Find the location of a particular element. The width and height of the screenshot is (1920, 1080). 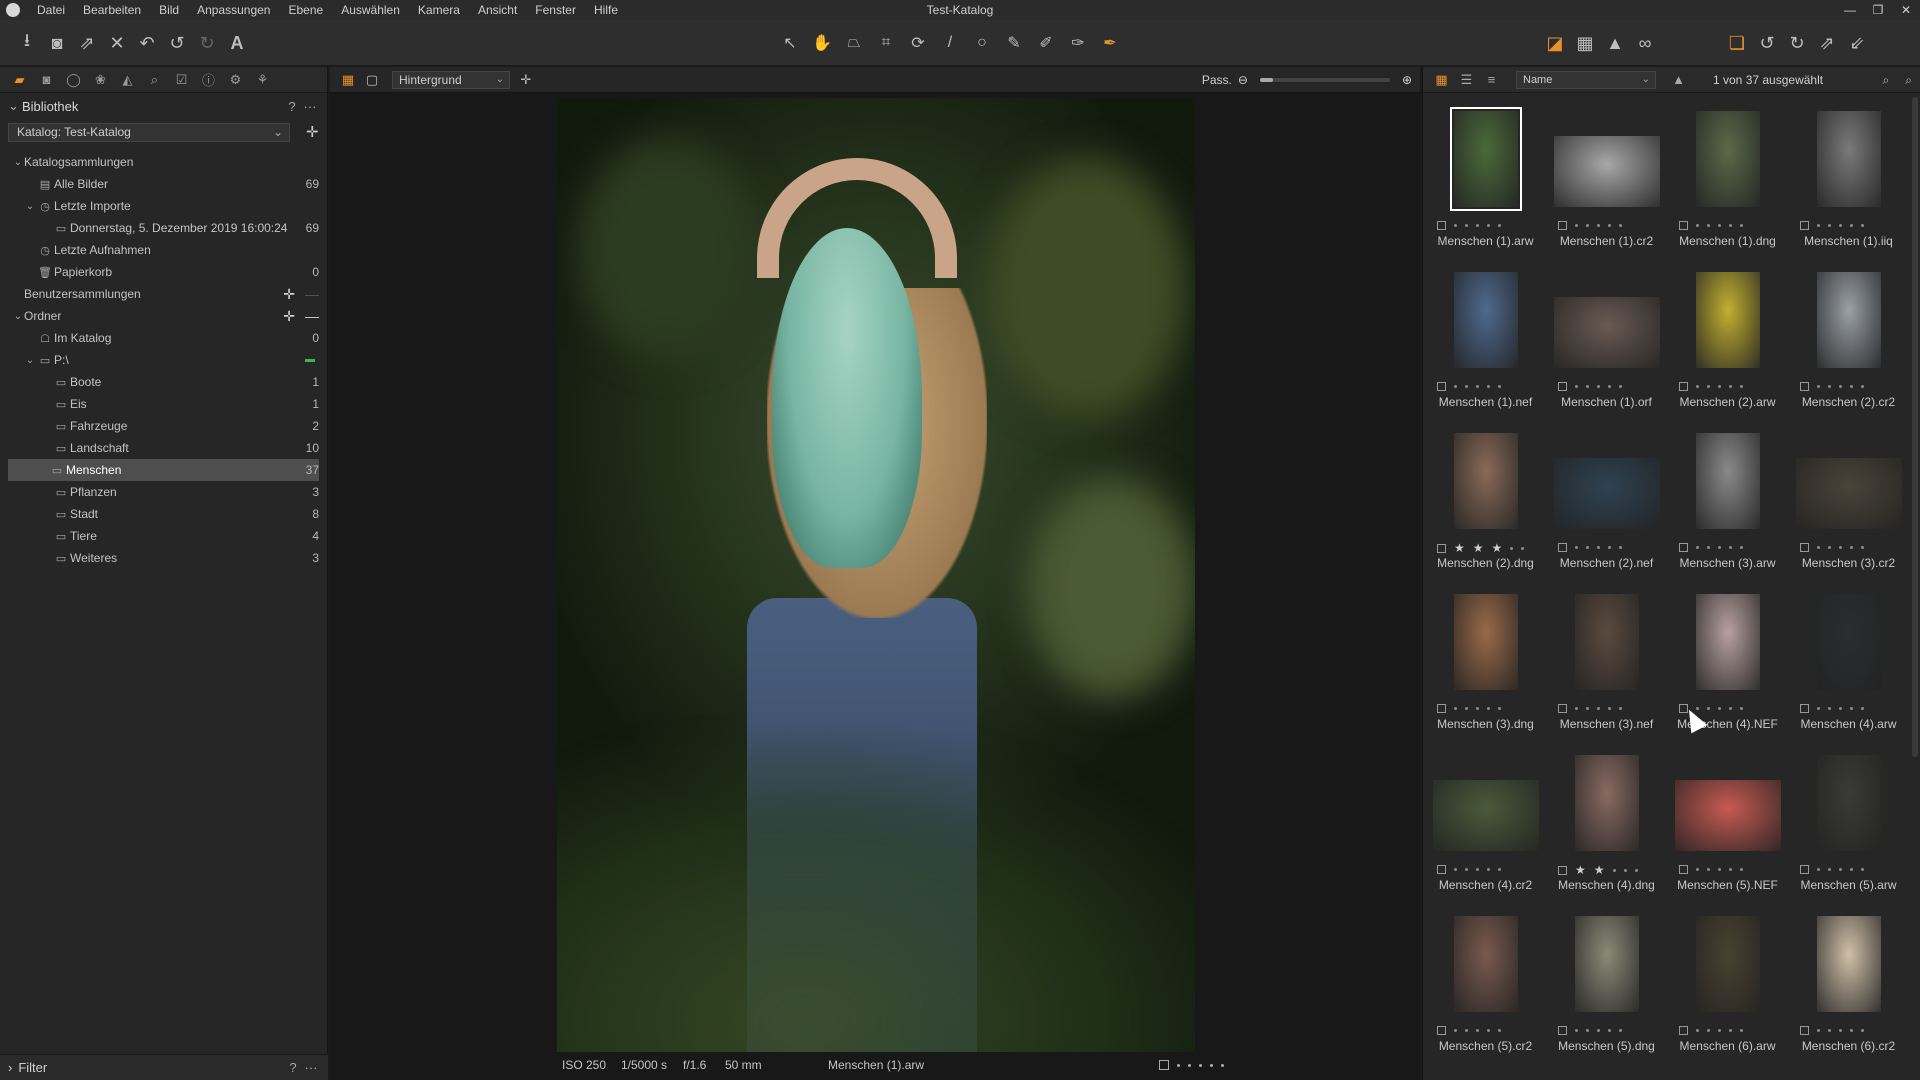

menu-ansicht: Ansicht is located at coordinates (497, 10).